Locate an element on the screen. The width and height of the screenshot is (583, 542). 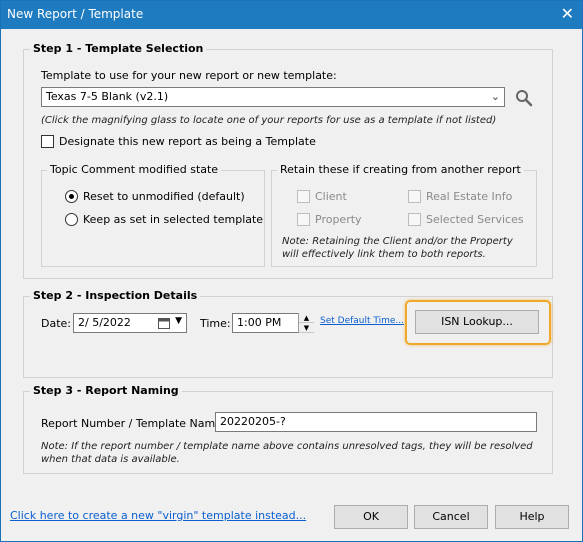
selected-services-label: Selected Services is located at coordinates (475, 219).